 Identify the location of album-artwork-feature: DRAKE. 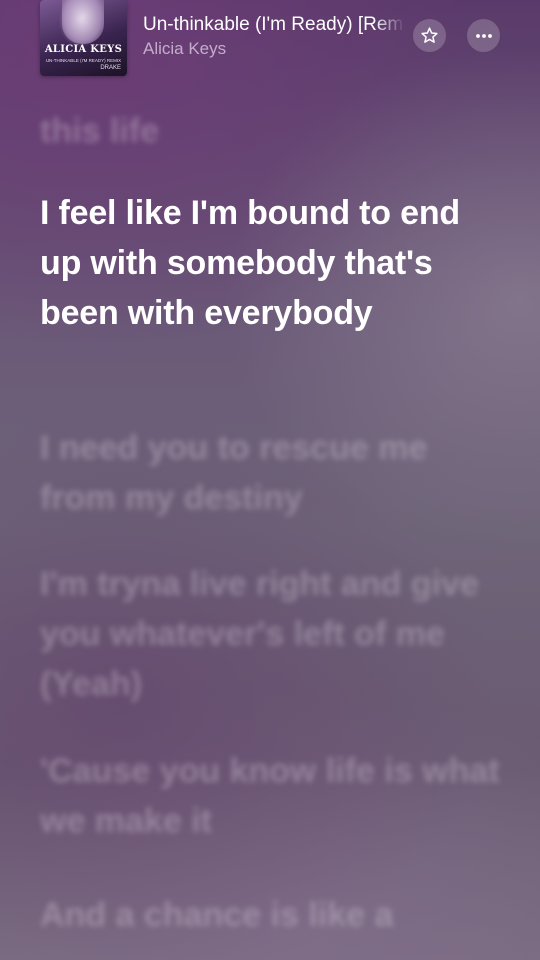
(110, 68).